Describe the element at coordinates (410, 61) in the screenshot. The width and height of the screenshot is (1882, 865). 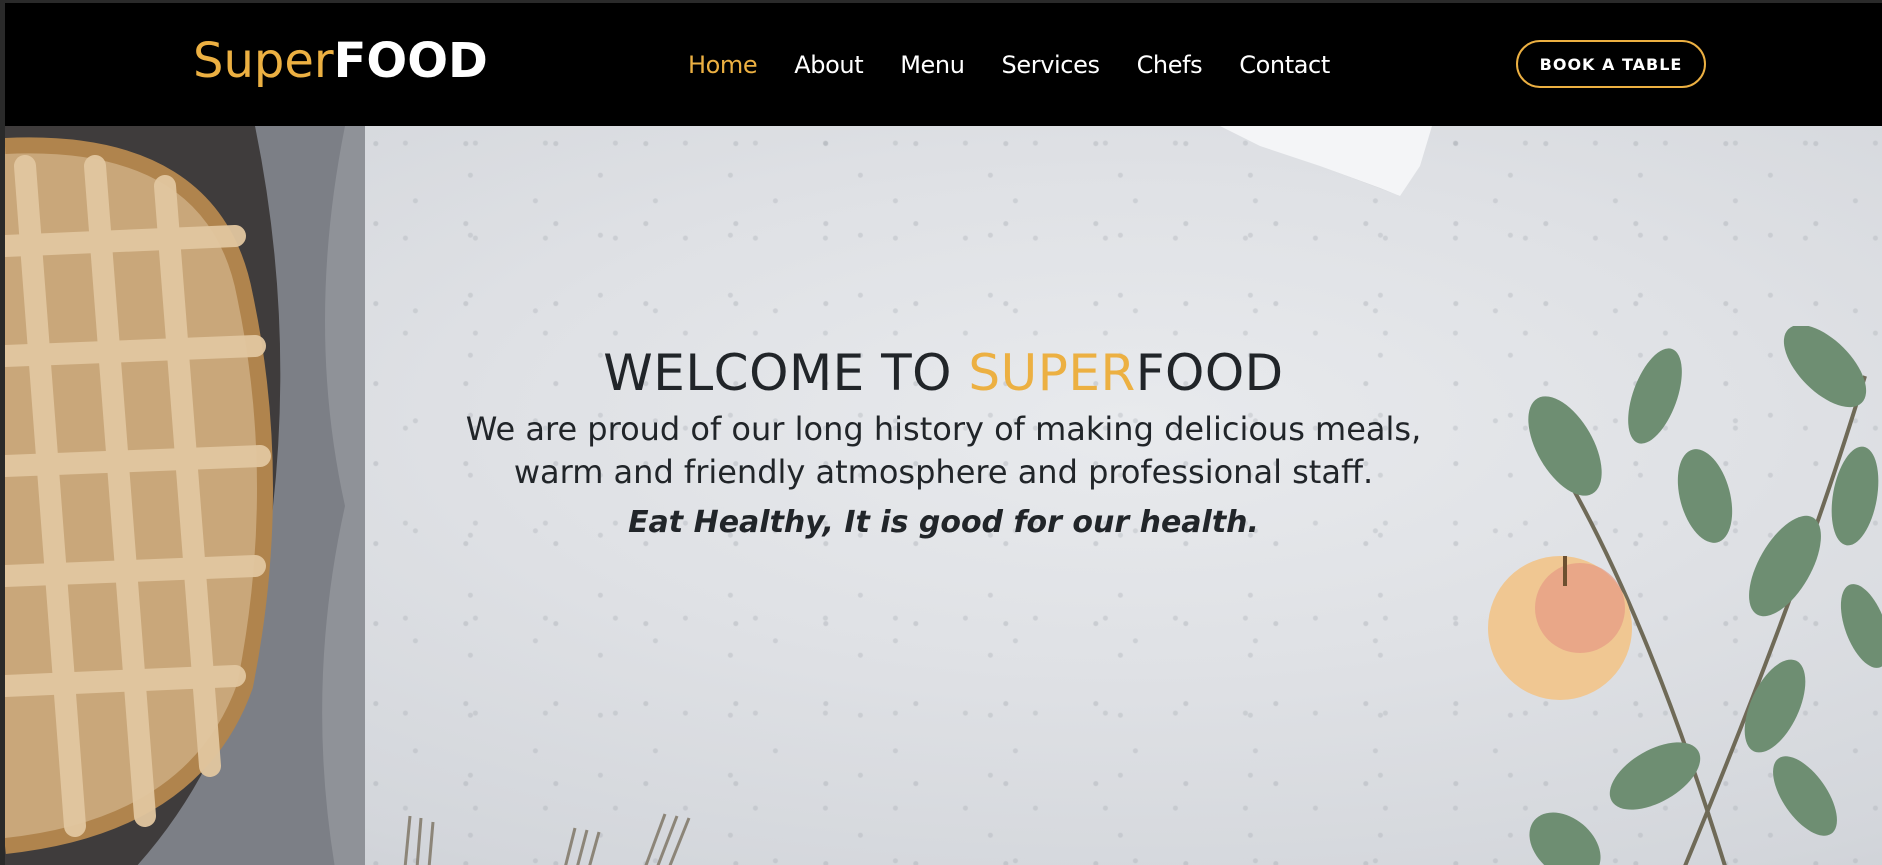
I see `brand-logo-part2: FOOD` at that location.